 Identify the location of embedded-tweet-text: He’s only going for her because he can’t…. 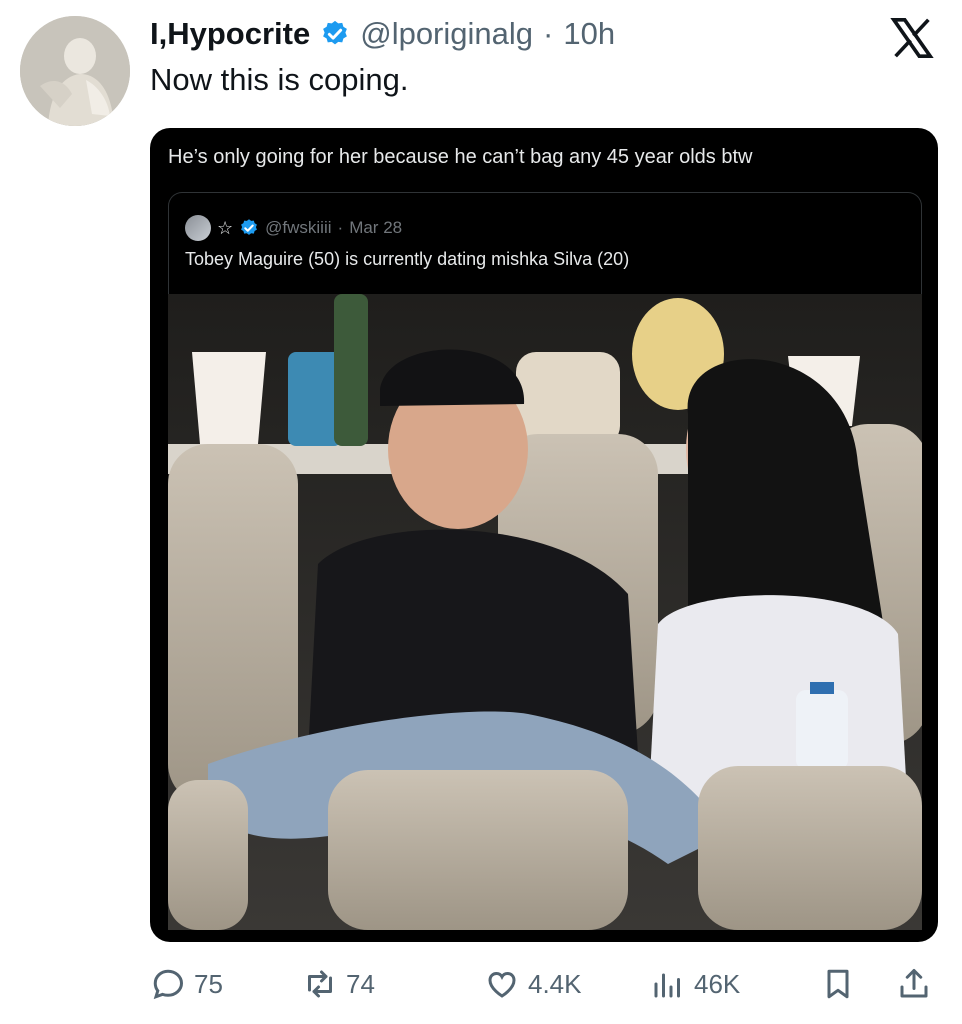
(460, 157).